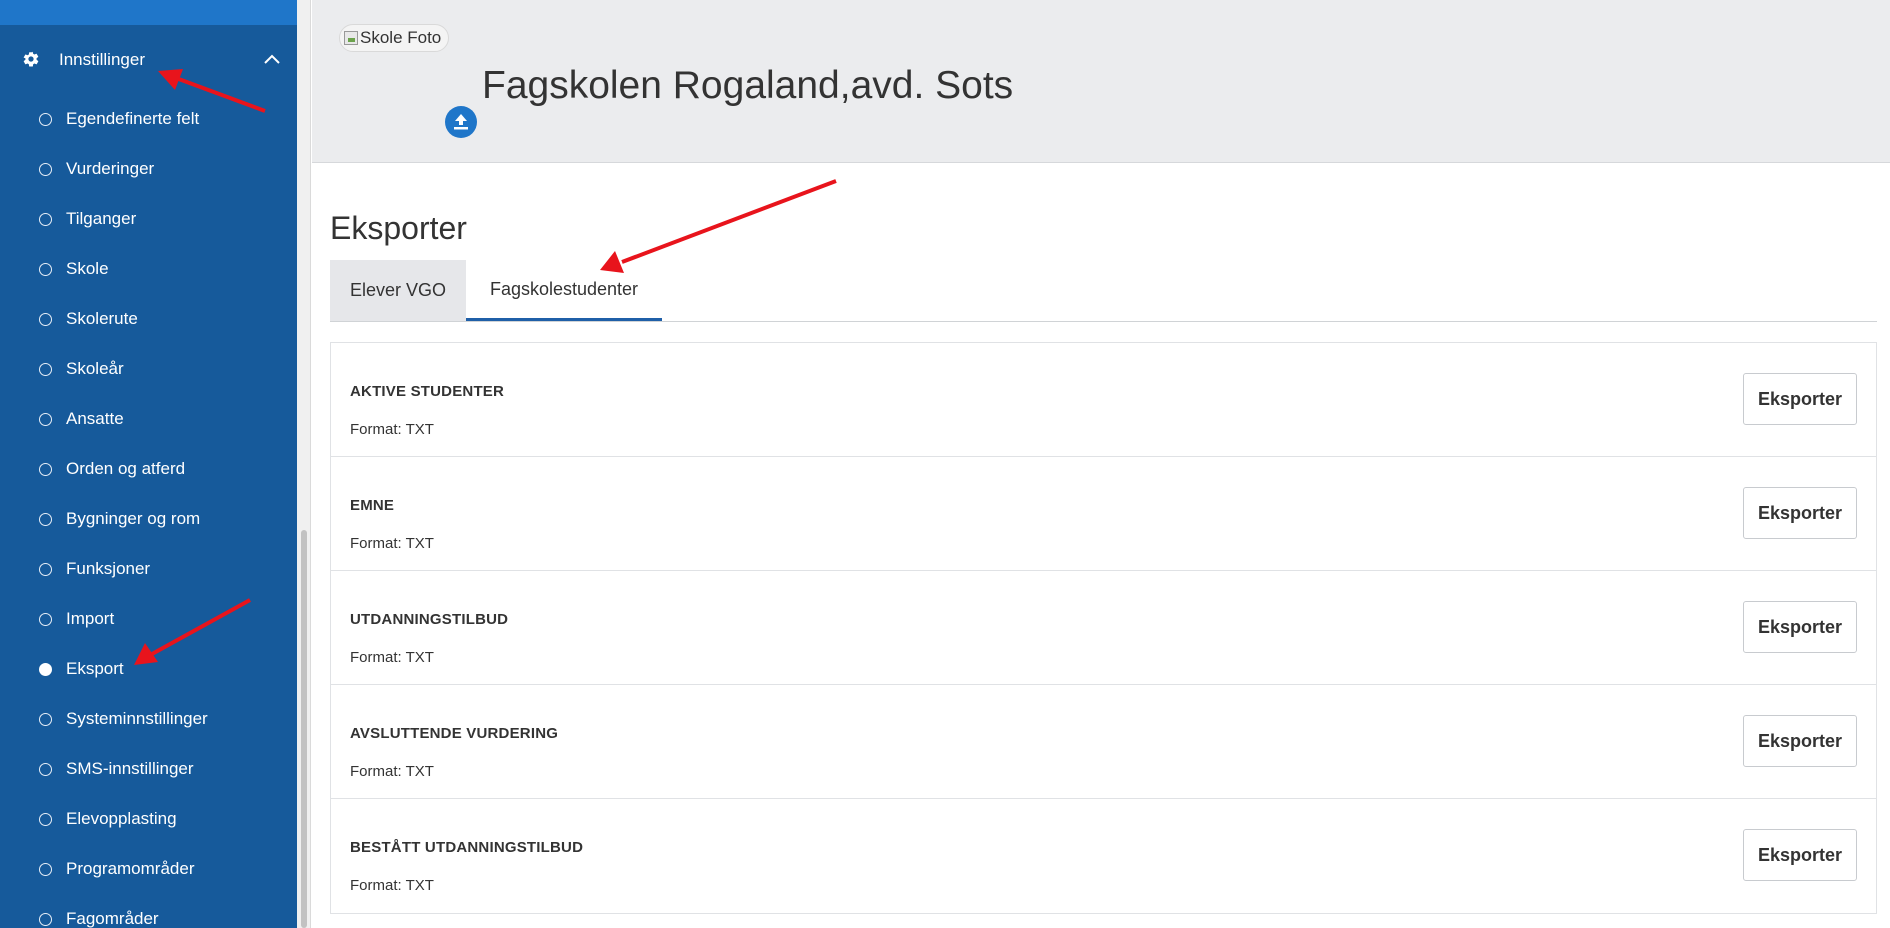 The image size is (1890, 928). What do you see at coordinates (1103, 291) in the screenshot?
I see `export-tabs: Elever VGO Fagskolestudenter` at bounding box center [1103, 291].